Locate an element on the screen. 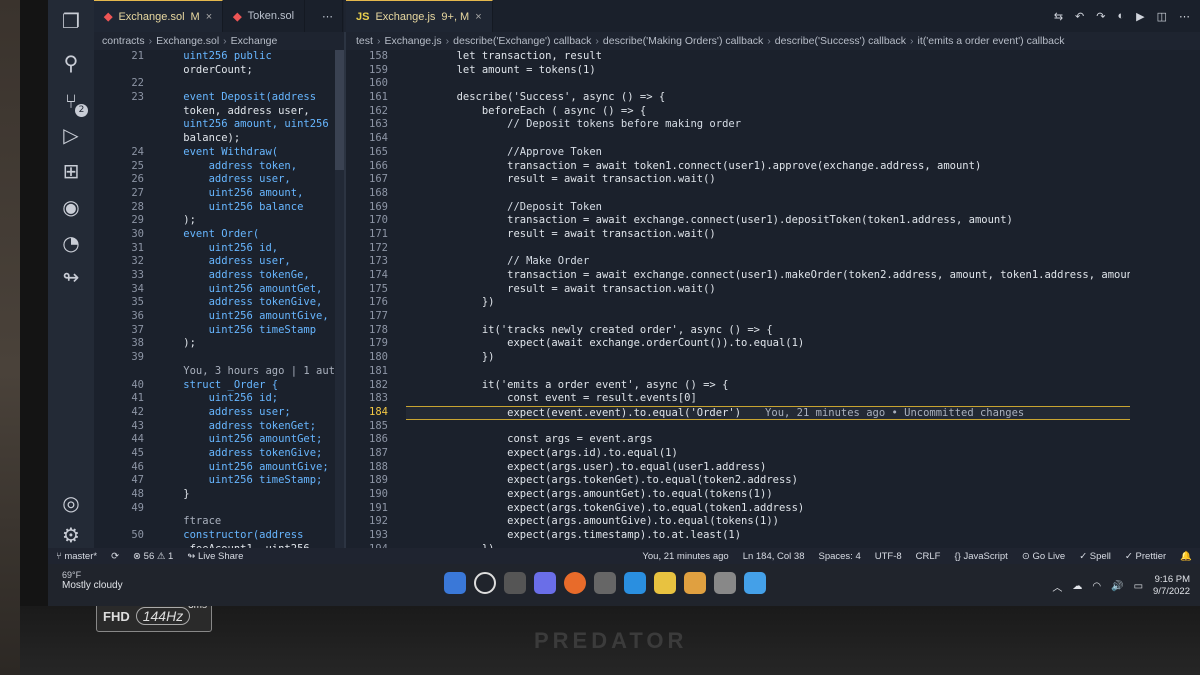  wifi-icon: ◠ is located at coordinates (1096, 586).